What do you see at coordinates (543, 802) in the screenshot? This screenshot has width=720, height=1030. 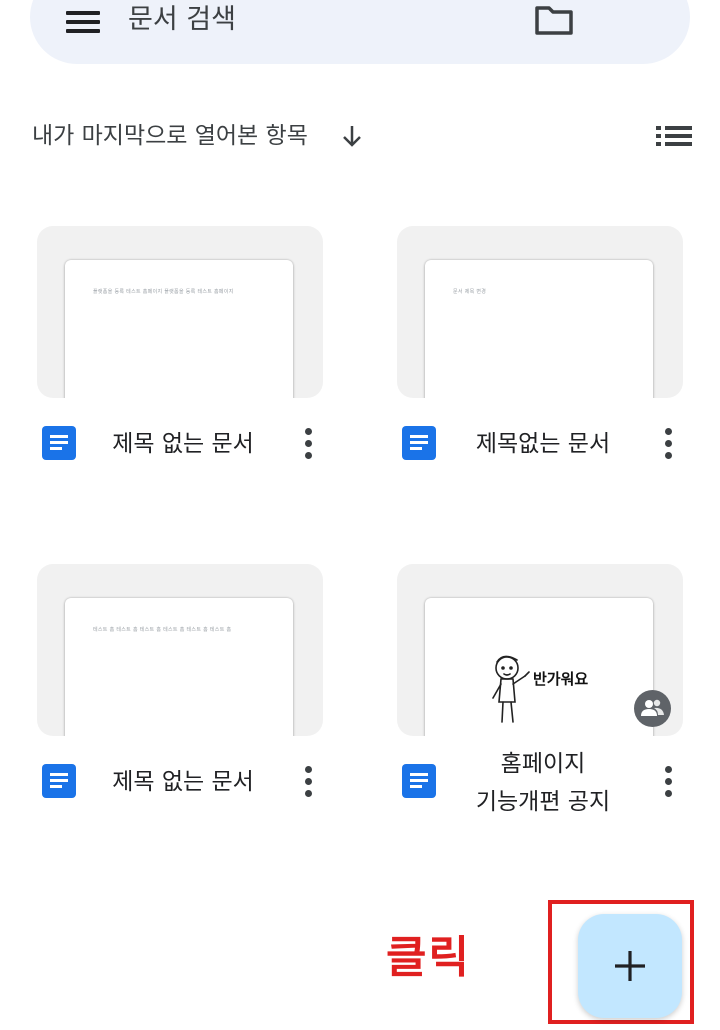 I see `file-title-line2: 기능개편 공지` at bounding box center [543, 802].